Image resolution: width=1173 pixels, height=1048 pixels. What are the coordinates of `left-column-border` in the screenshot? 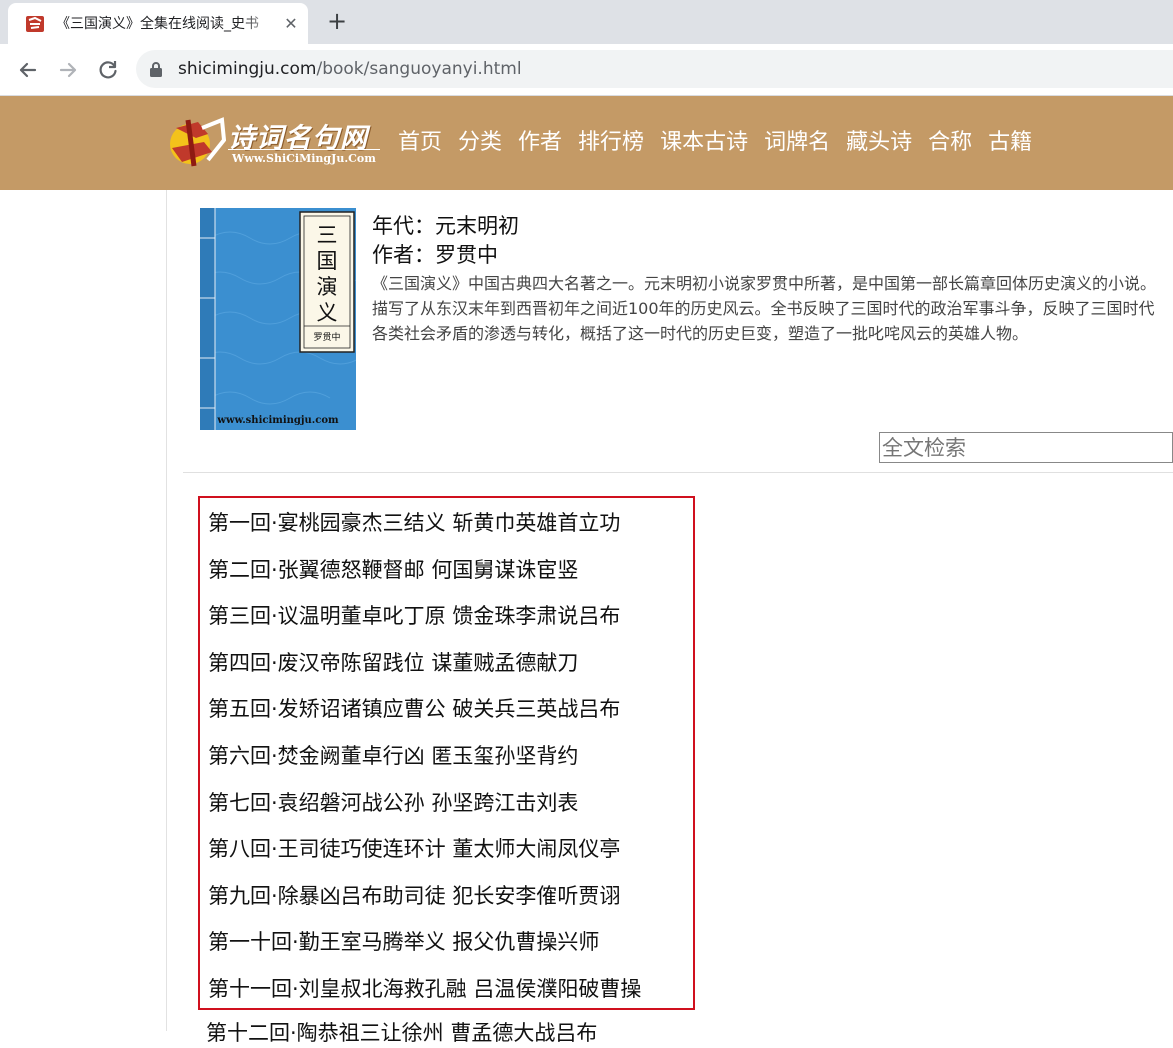 It's located at (166, 610).